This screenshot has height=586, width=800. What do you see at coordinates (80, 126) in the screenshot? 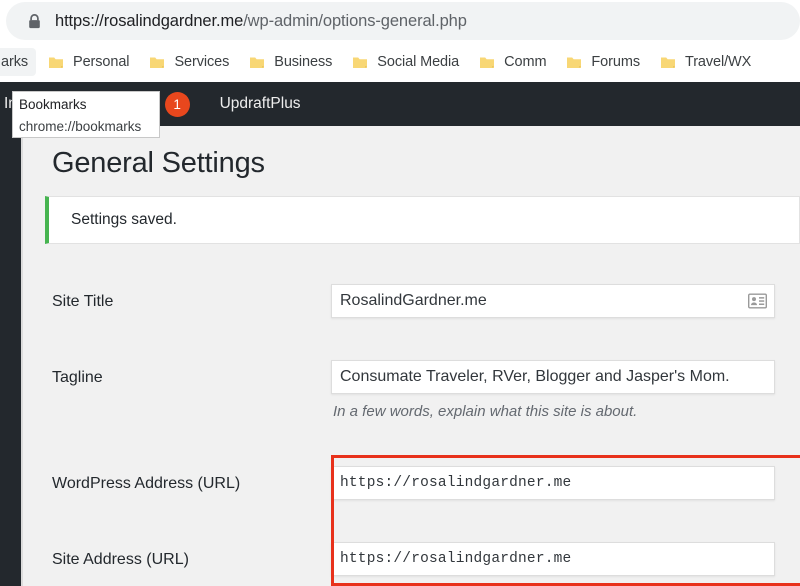
I see `tooltip-url: chrome://bookmarks` at bounding box center [80, 126].